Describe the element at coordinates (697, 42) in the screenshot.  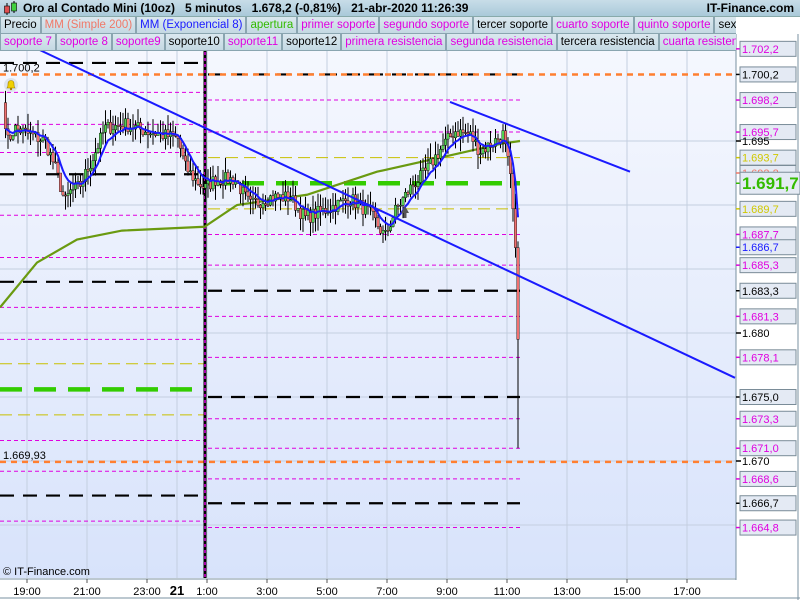
I see `legend-item: cuarta resistencia` at that location.